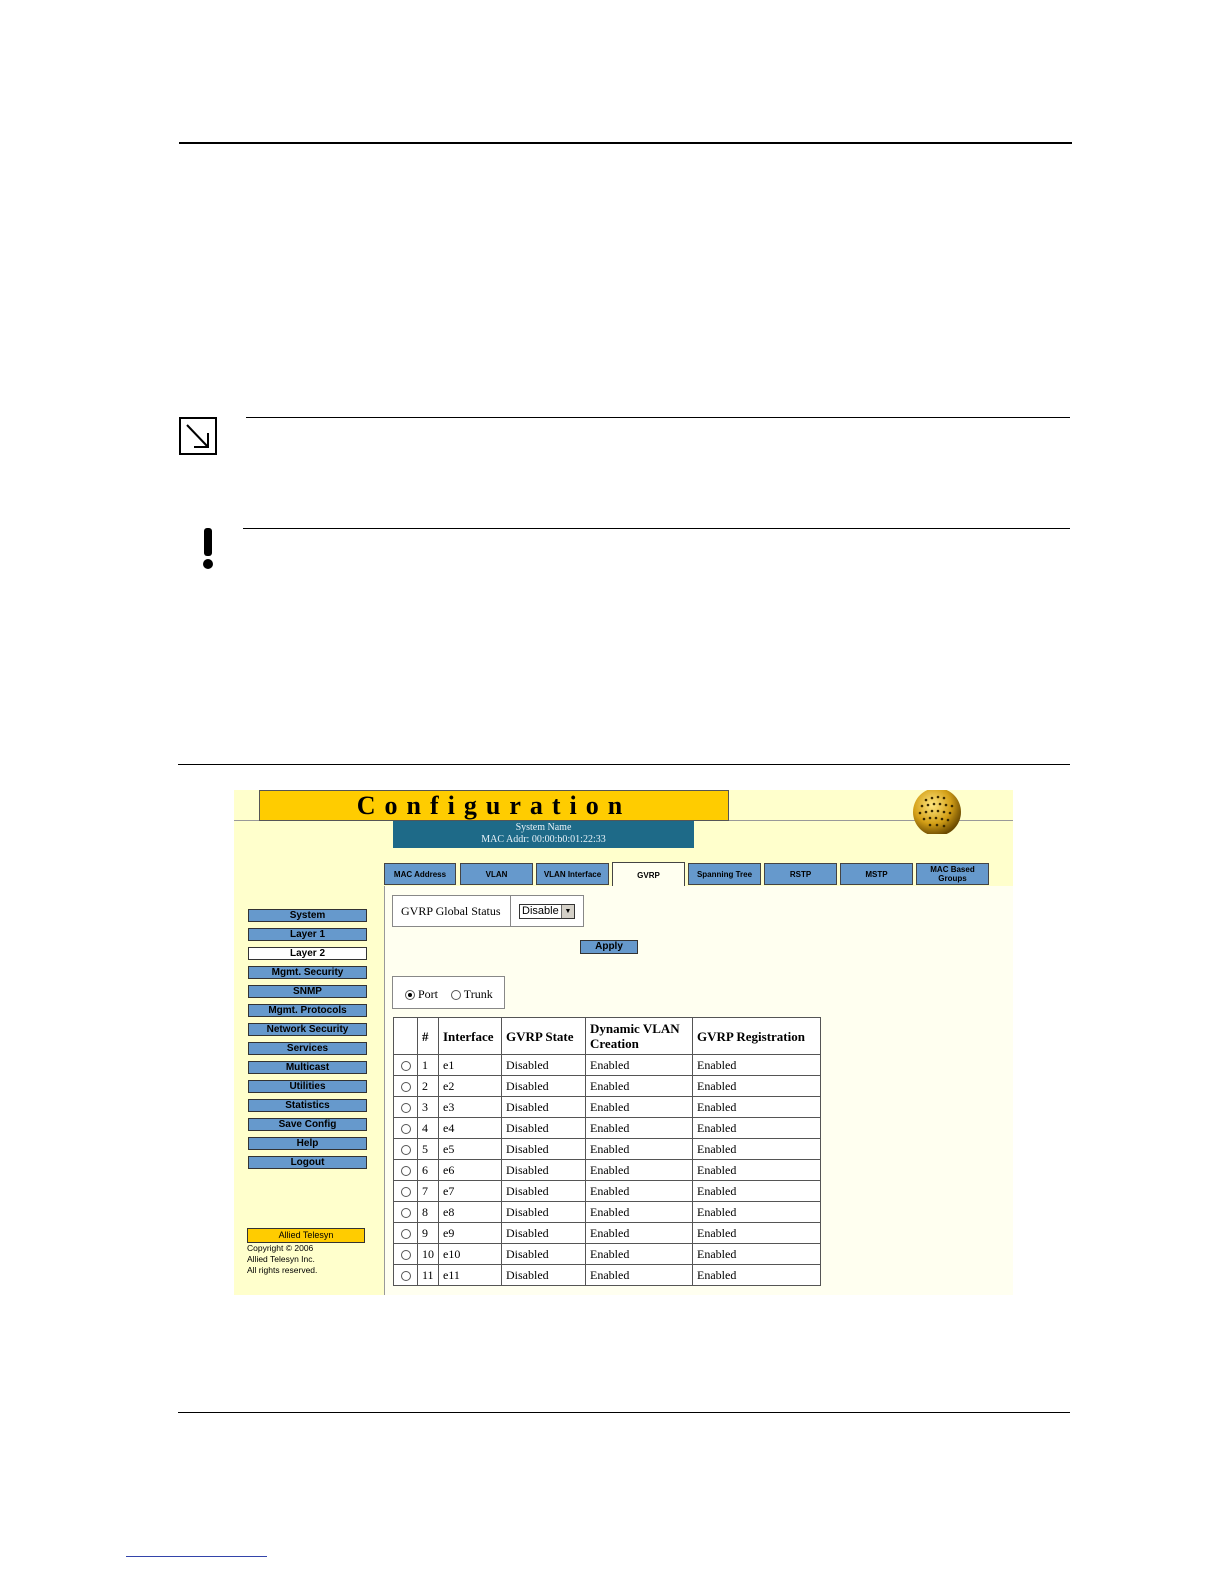  I want to click on sidebar-item-utilities: Utilities, so click(307, 1086).